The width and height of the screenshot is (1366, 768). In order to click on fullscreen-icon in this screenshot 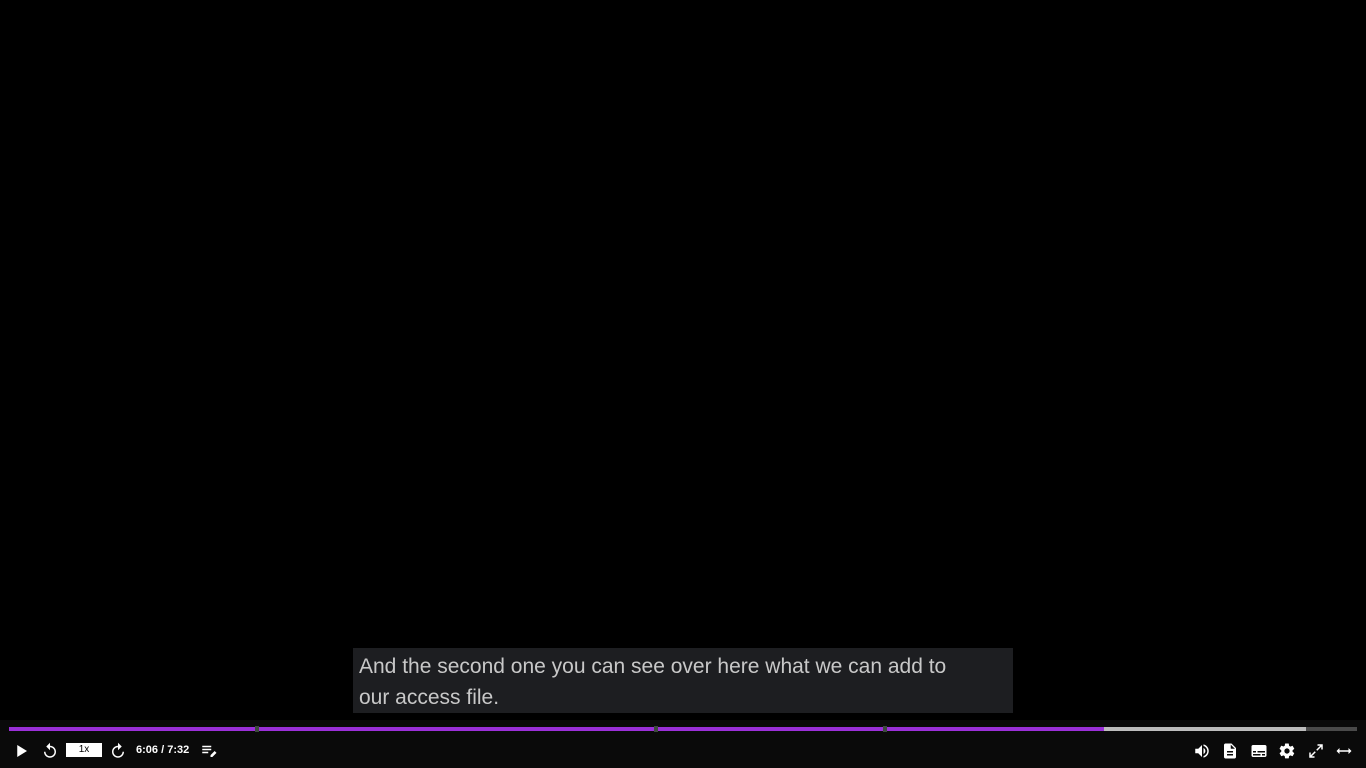, I will do `click(1316, 751)`.